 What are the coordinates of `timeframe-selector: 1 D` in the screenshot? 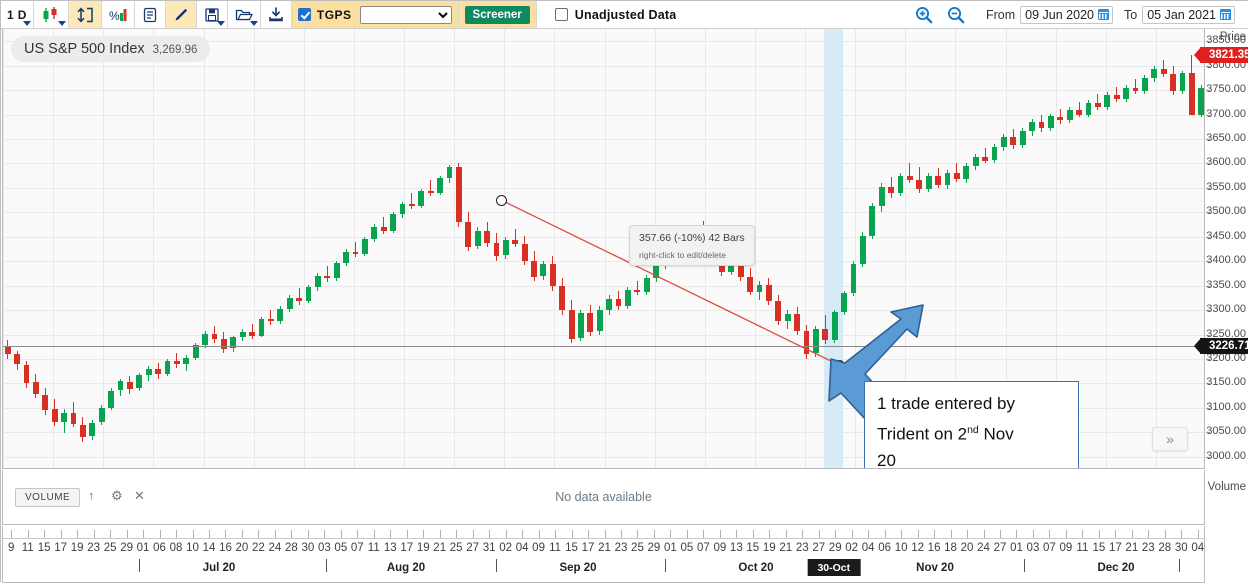 It's located at (17, 14).